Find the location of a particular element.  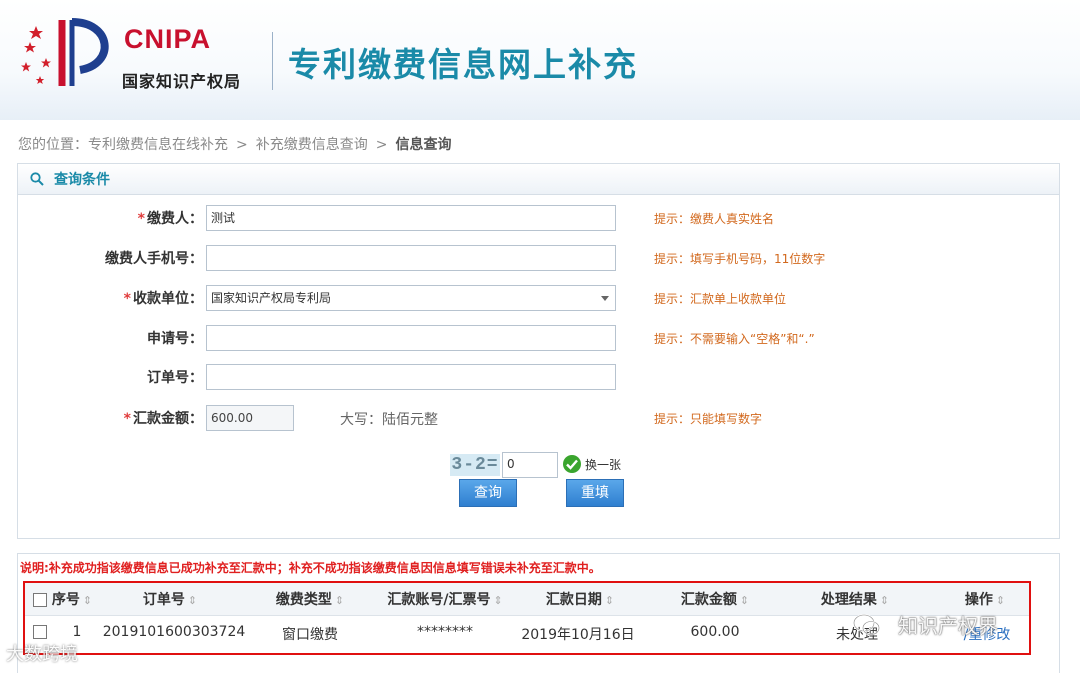

column-header-index: 序号 ⇕ is located at coordinates (72, 599).